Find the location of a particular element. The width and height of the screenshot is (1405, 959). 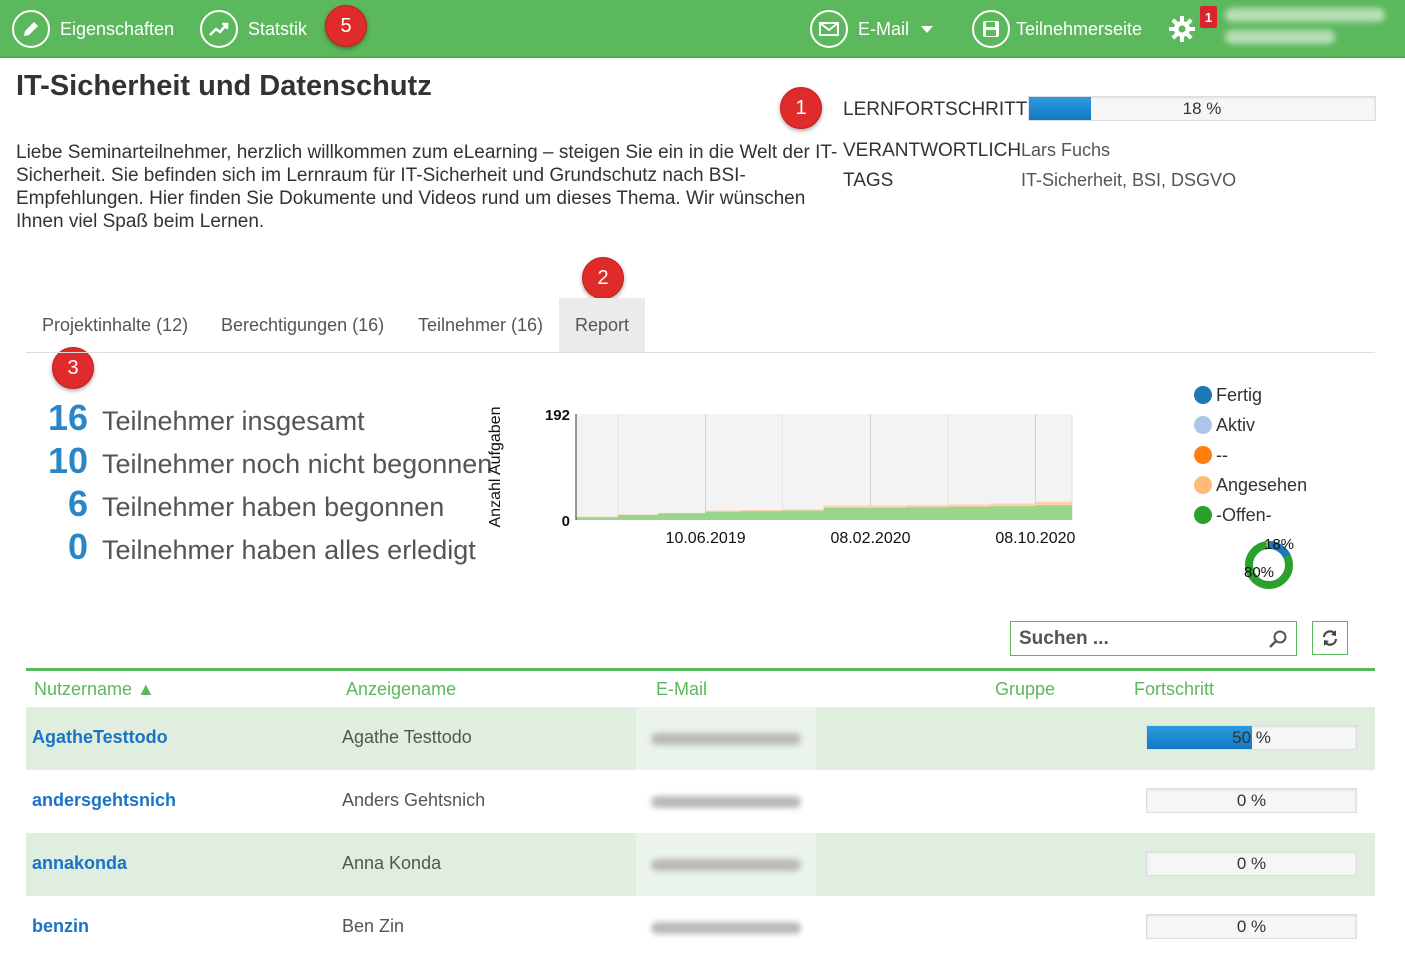

notification-badge: 1 is located at coordinates (1208, 17).